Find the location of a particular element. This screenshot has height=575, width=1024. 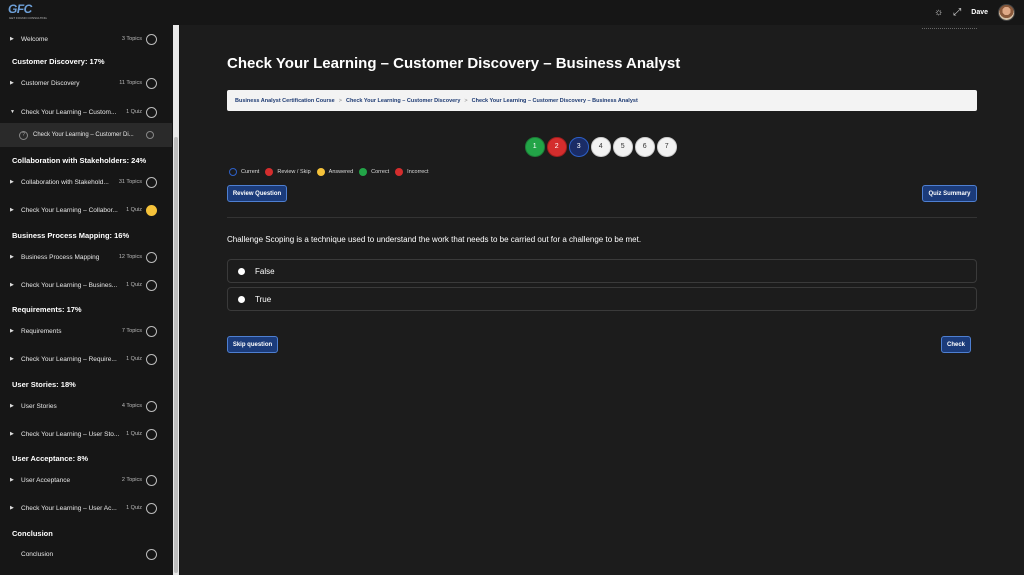

sidebar-item-user-acceptance: ▶ User Acceptance 2 Topics is located at coordinates (86, 480).